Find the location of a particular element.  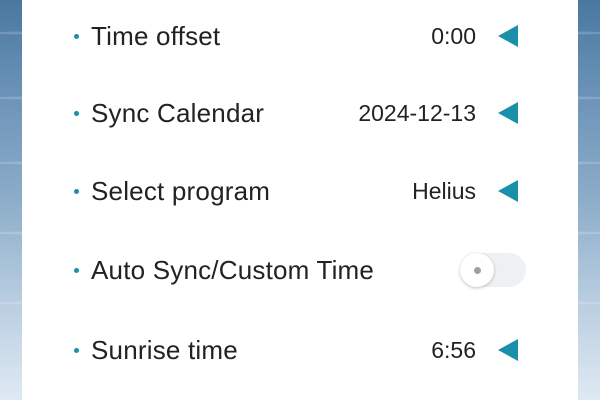

setting-row-time-offset: Time offset 0:00 is located at coordinates (300, 36).